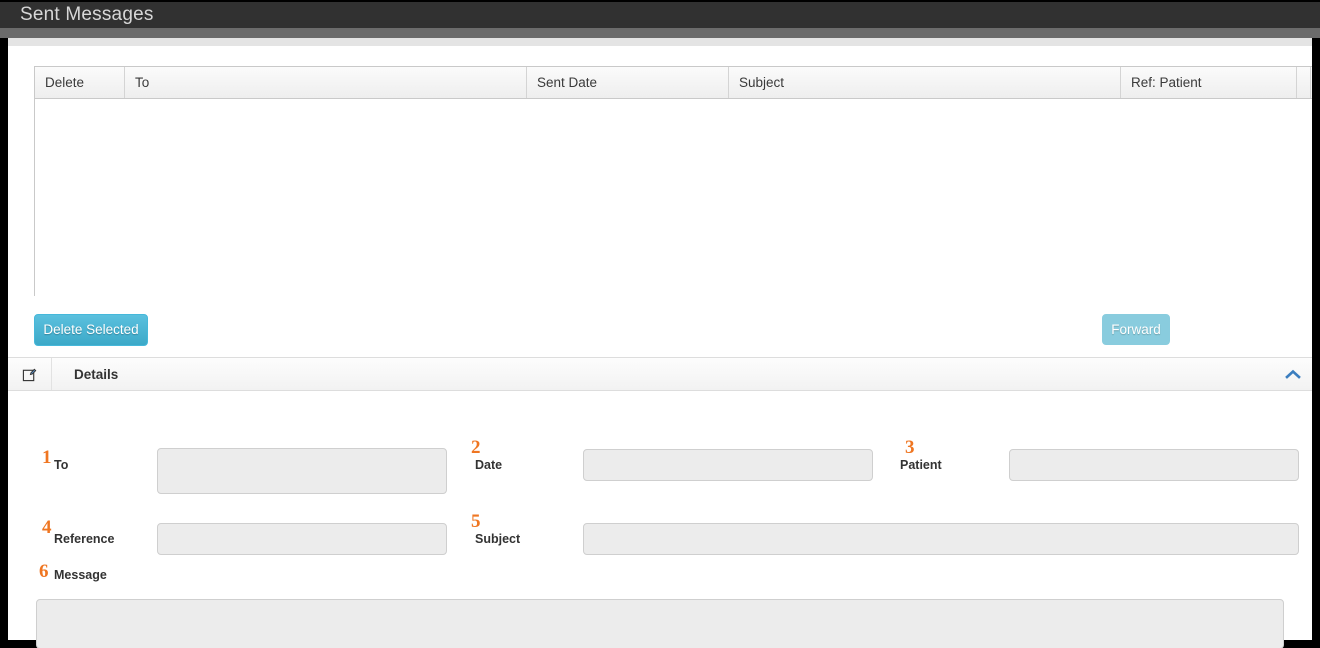 This screenshot has height=648, width=1320. Describe the element at coordinates (91, 330) in the screenshot. I see `delete-selected-button: Delete Selected` at that location.